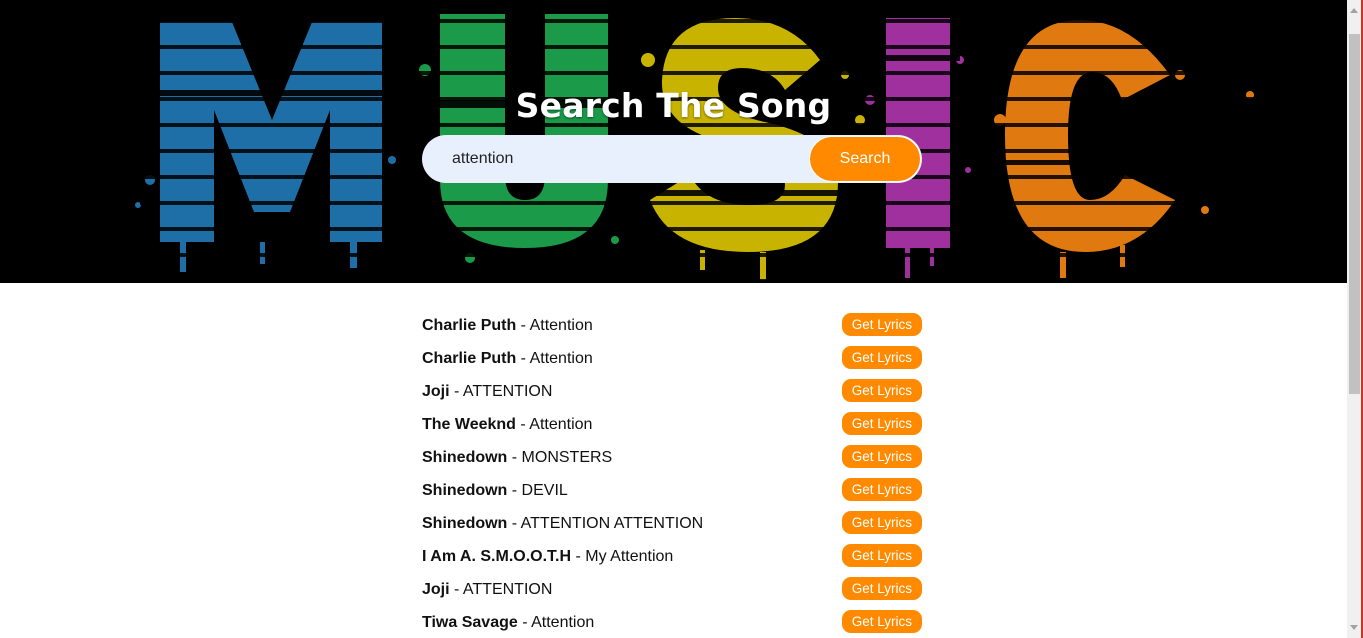  I want to click on song-title: DEVIL, so click(544, 490).